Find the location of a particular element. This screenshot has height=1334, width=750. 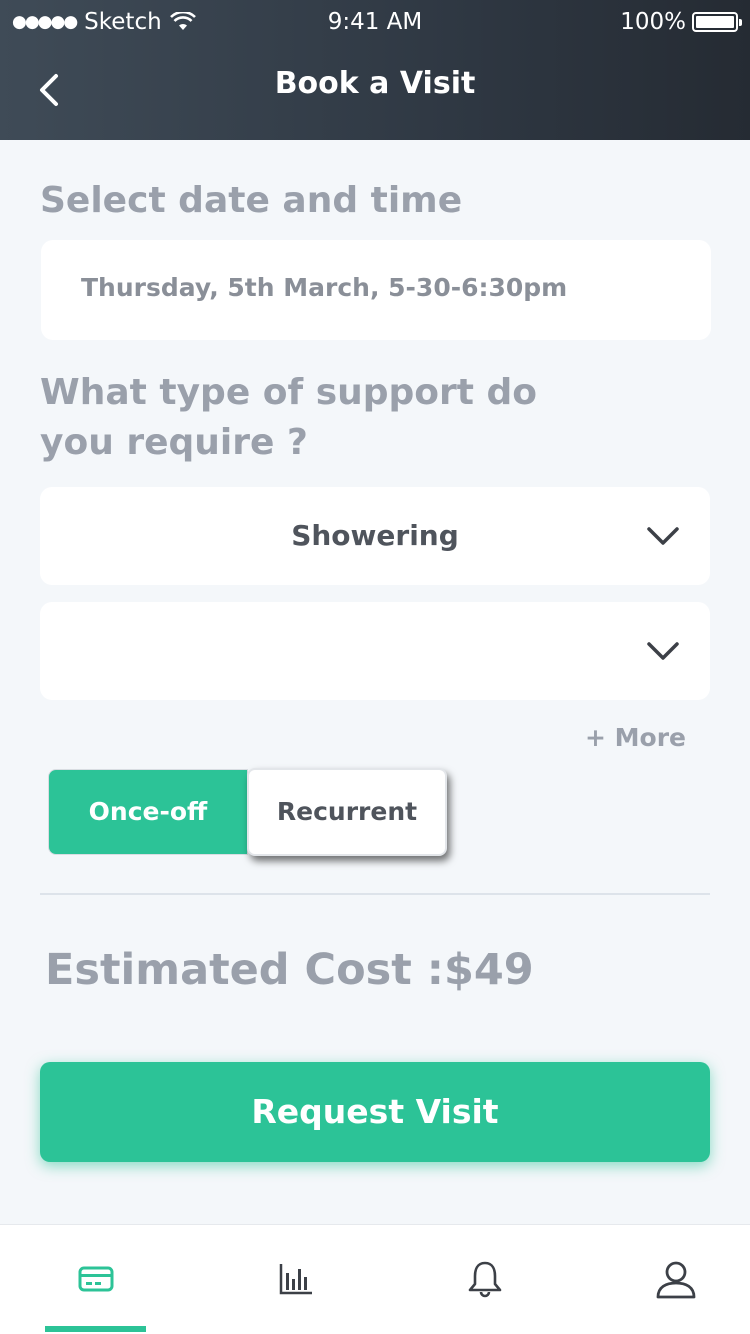

add-more-link: + More is located at coordinates (635, 737).